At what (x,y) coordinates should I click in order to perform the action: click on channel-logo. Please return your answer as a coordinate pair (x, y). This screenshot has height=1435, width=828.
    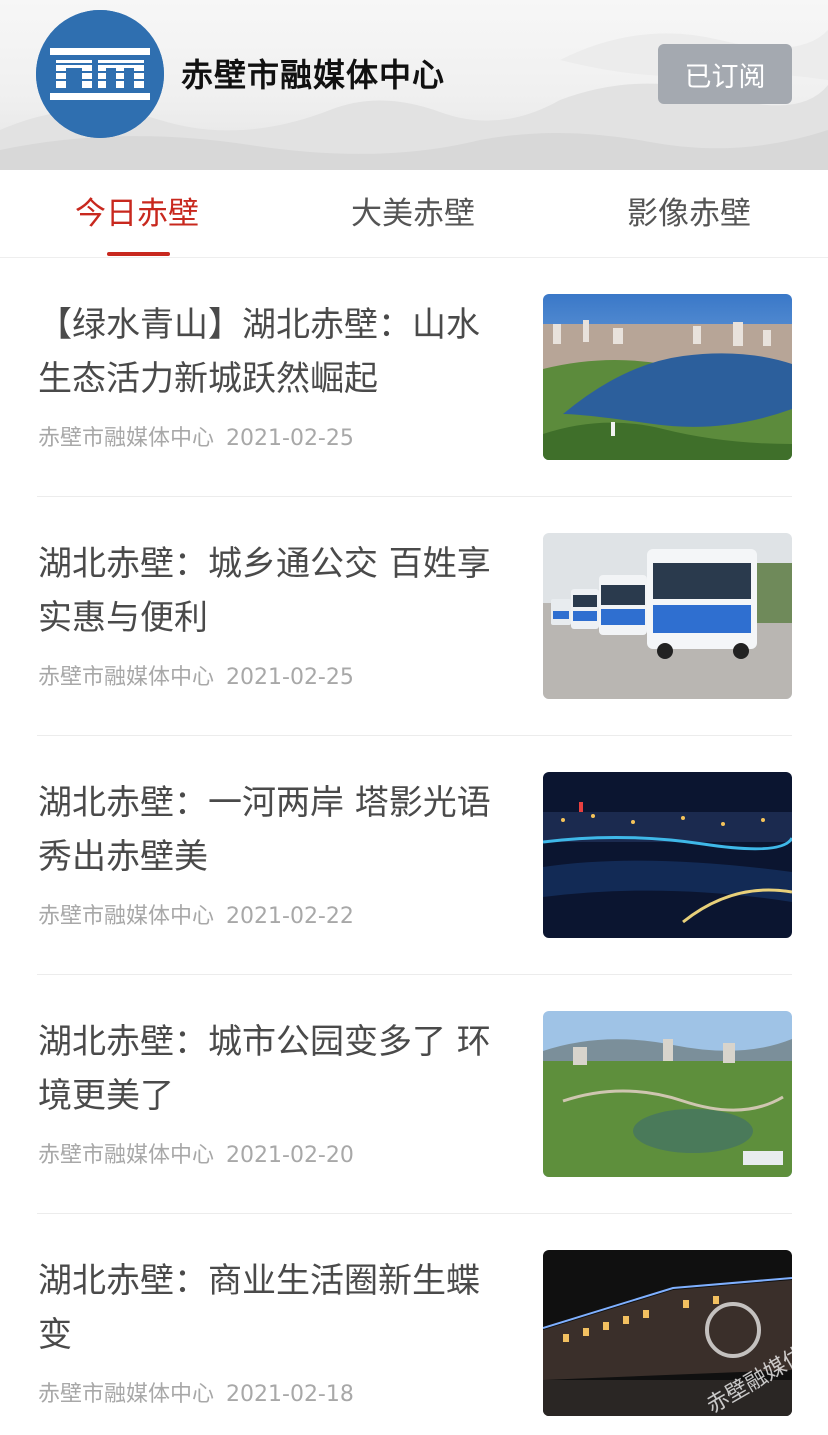
    Looking at the image, I should click on (100, 74).